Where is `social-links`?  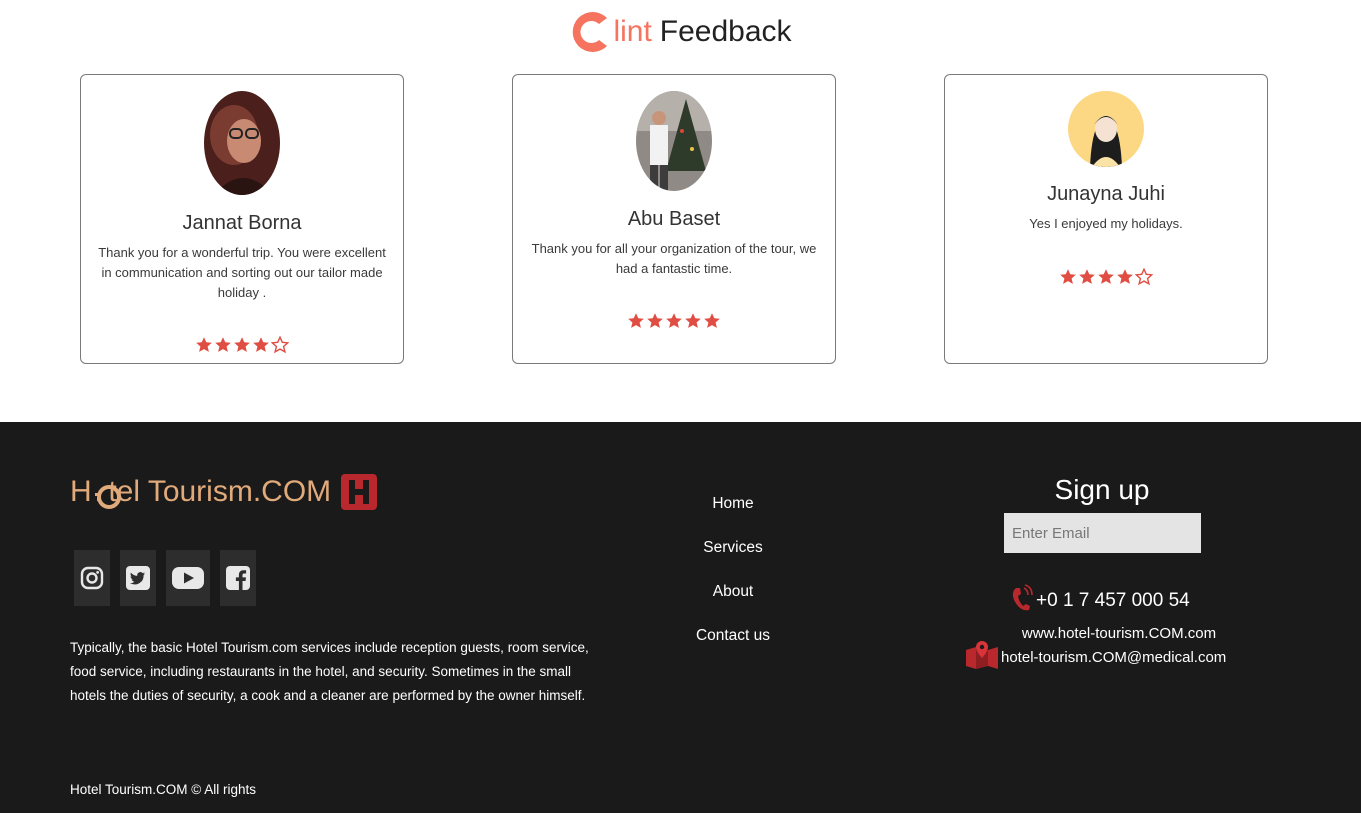
social-links is located at coordinates (165, 578).